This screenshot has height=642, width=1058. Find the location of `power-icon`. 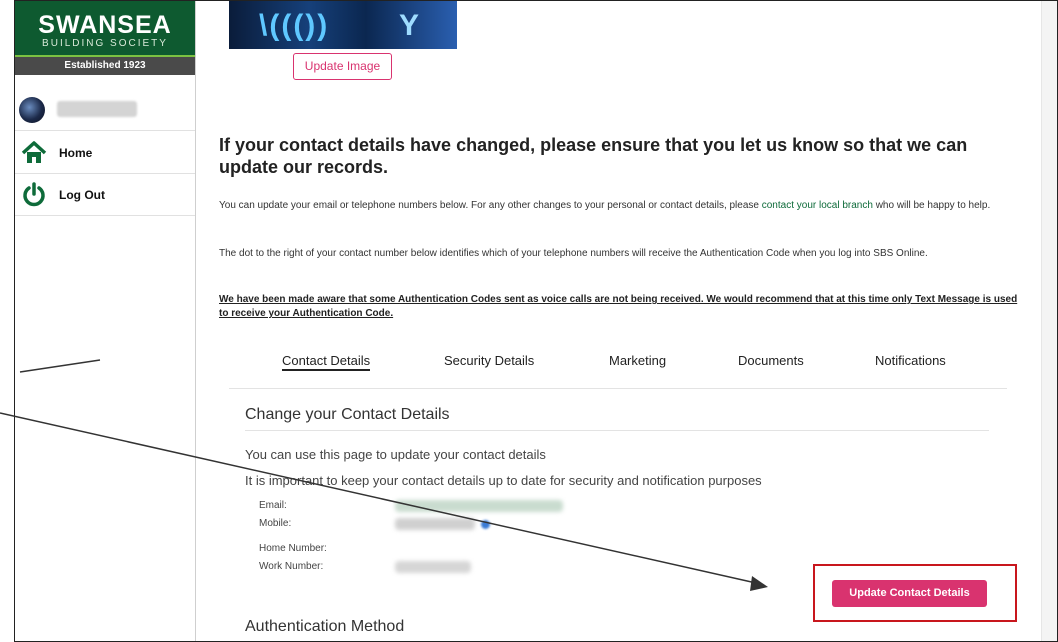

power-icon is located at coordinates (34, 194).